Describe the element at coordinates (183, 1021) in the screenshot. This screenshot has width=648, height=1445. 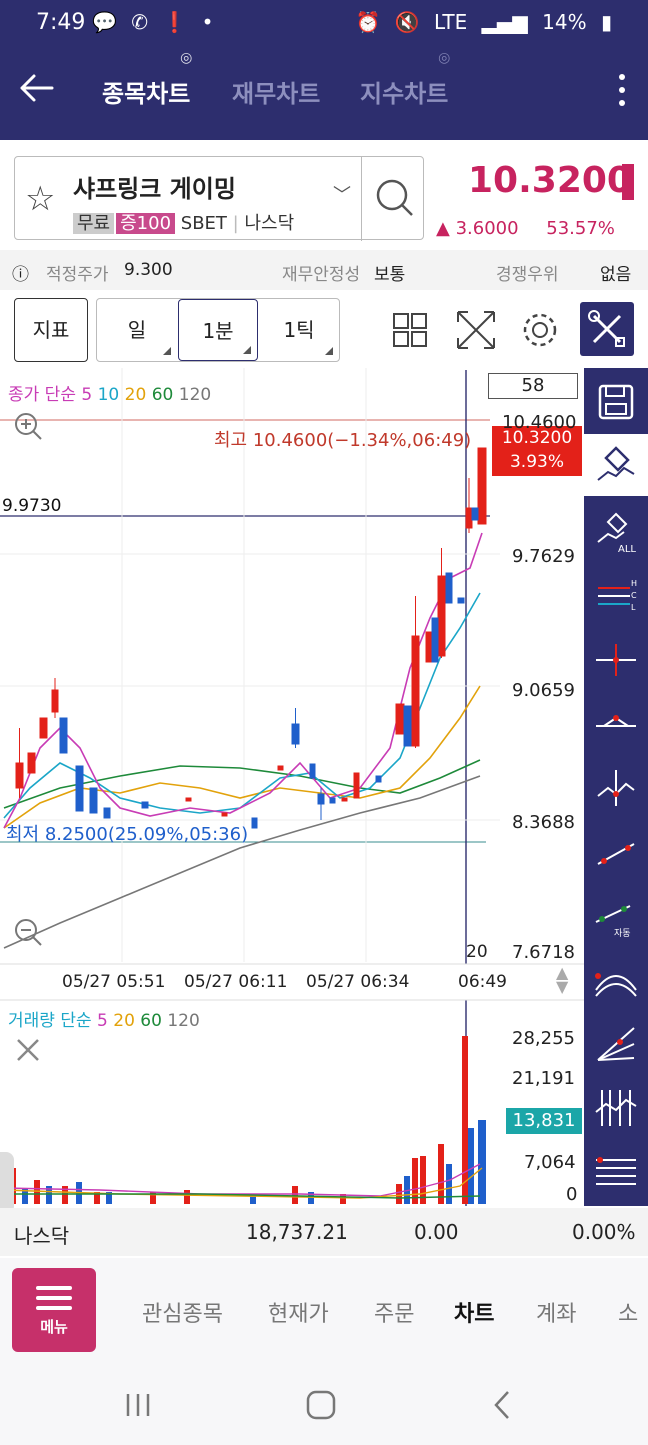
I see `vol-ma120-label: 120` at that location.